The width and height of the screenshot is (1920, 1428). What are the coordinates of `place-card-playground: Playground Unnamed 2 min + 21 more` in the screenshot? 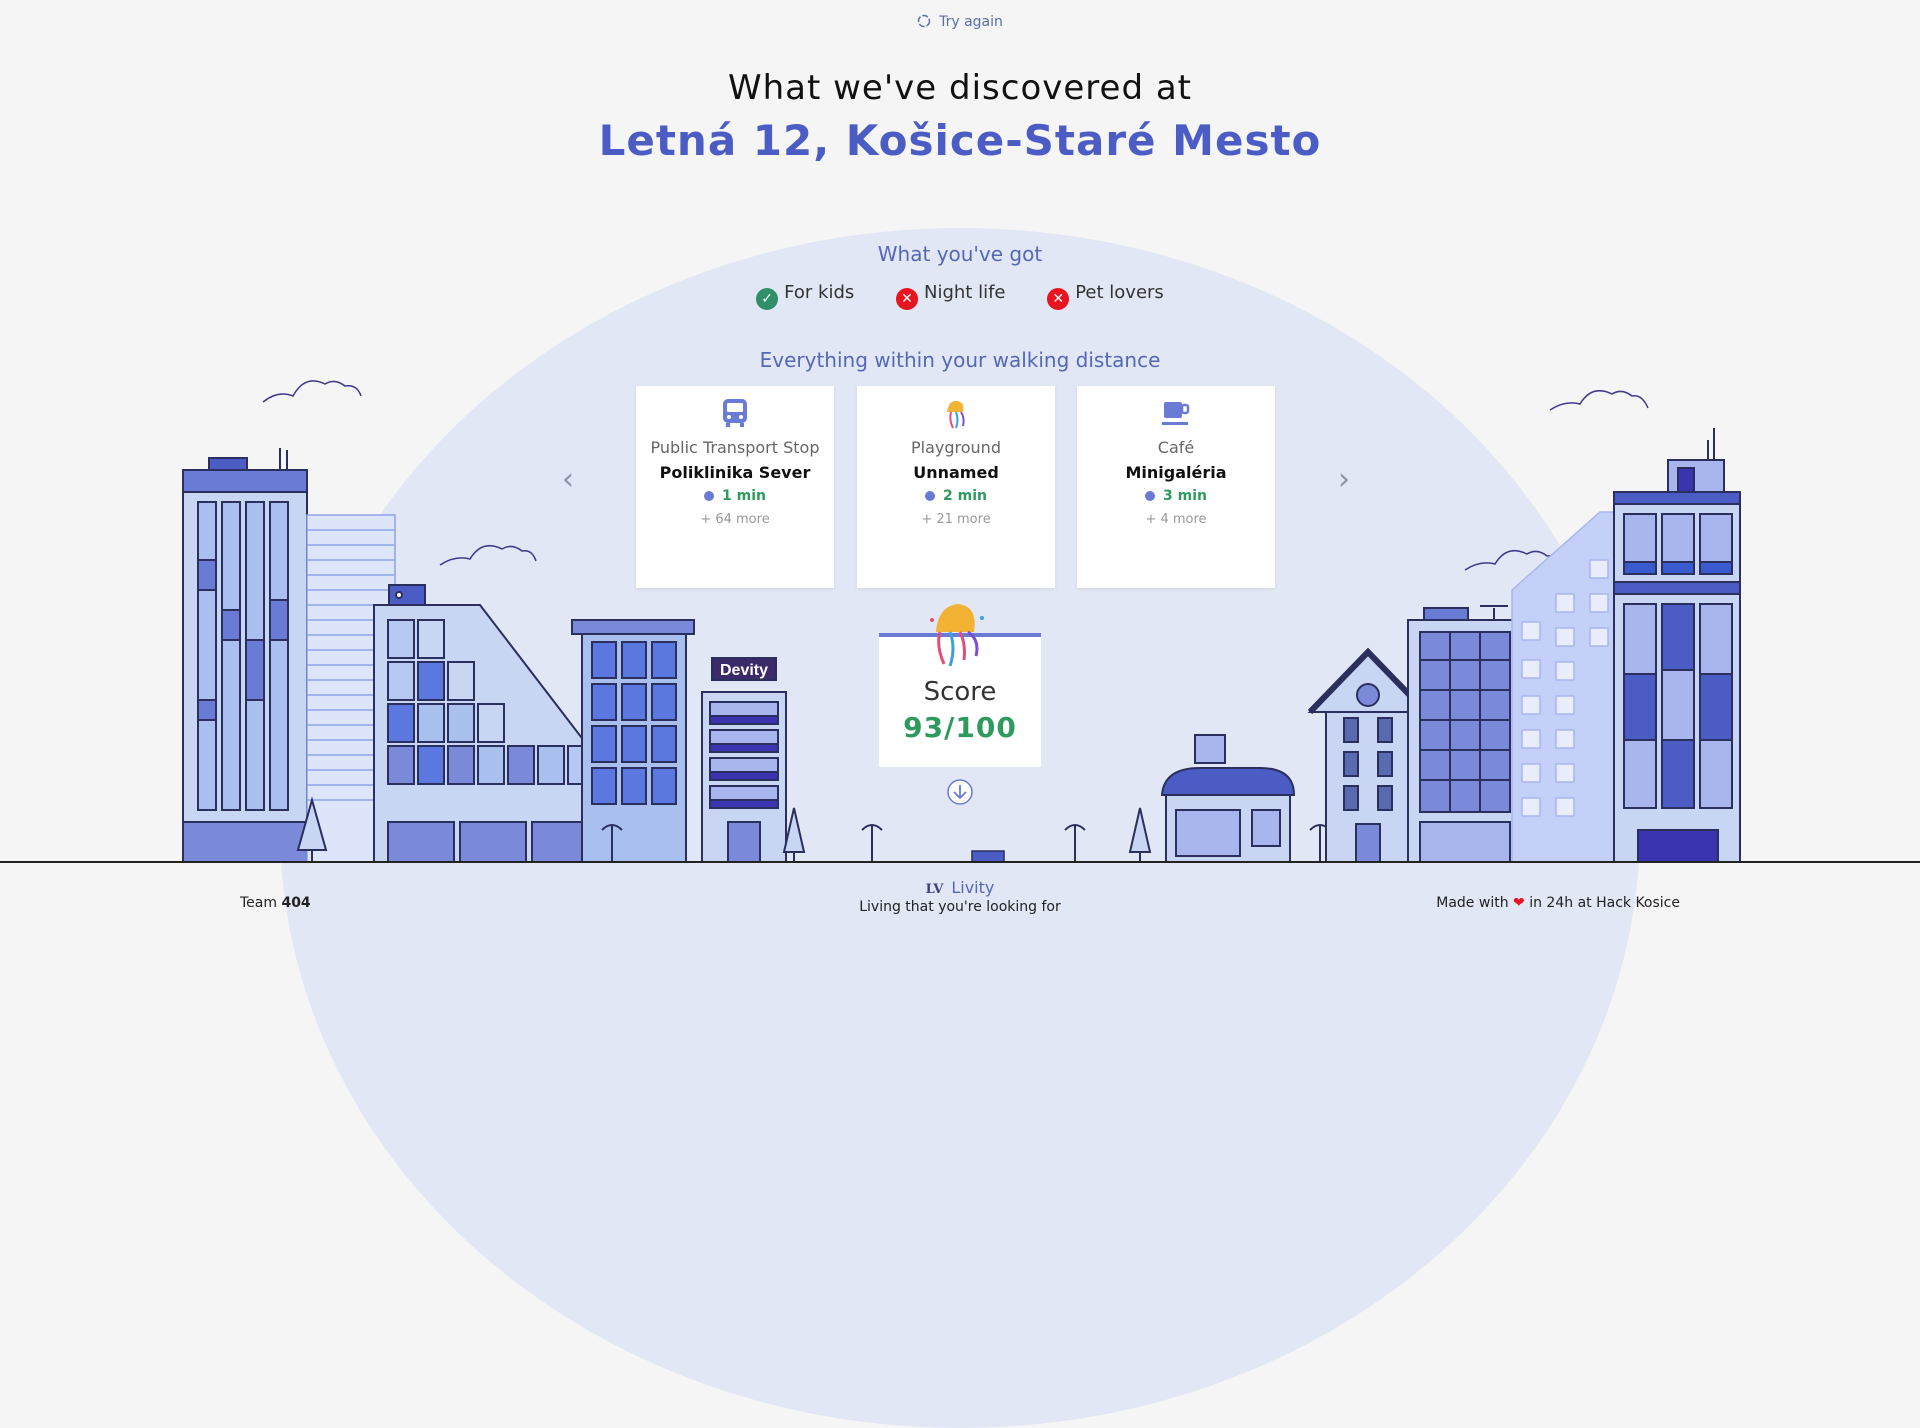 It's located at (956, 487).